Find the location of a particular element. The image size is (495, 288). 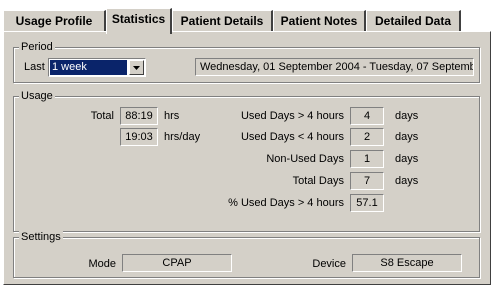

settings-legend: Settings is located at coordinates (41, 237).